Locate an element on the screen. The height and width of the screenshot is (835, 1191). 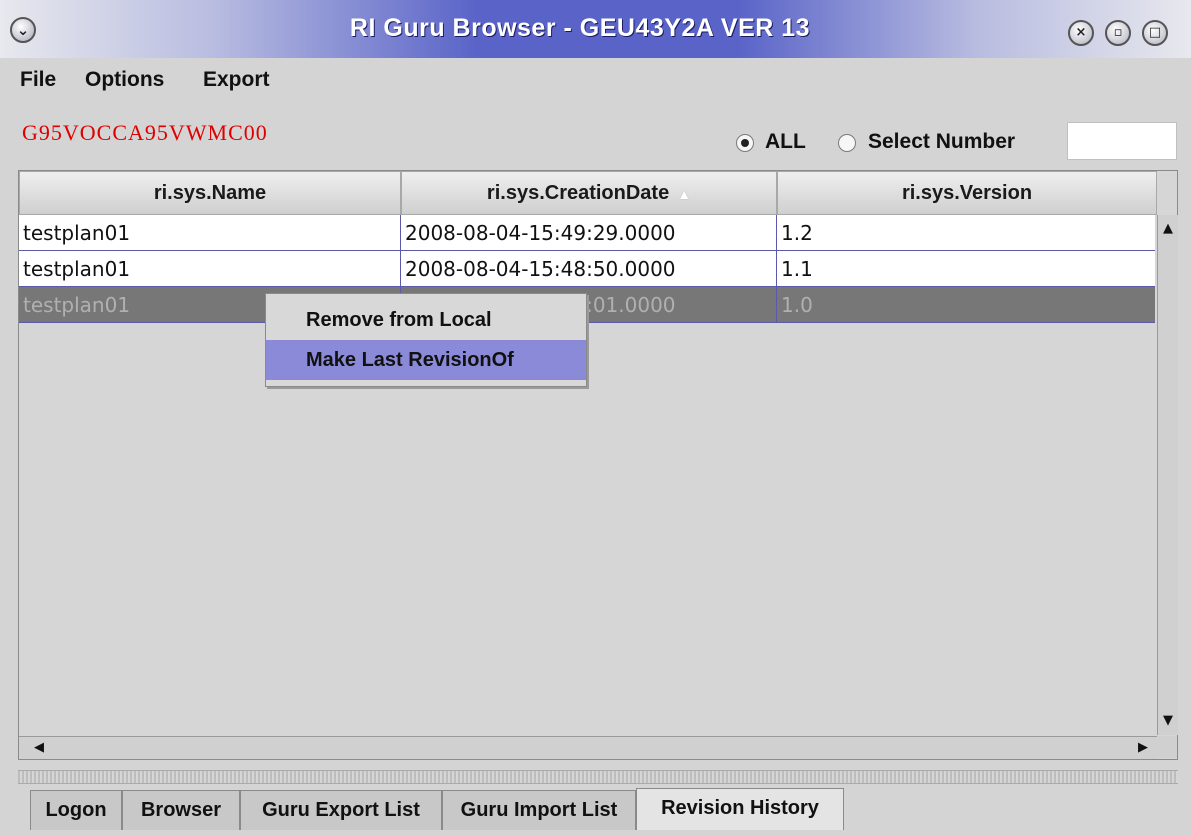
horizontal-scrollbar: ◀ ▶ is located at coordinates (588, 747).